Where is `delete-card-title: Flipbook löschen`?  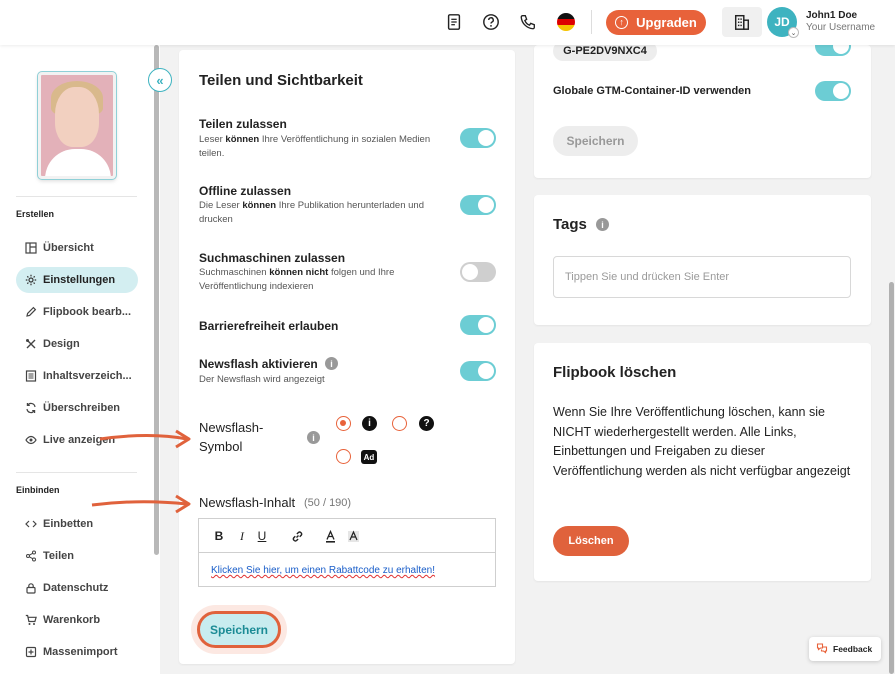
delete-card-title: Flipbook löschen is located at coordinates (615, 372).